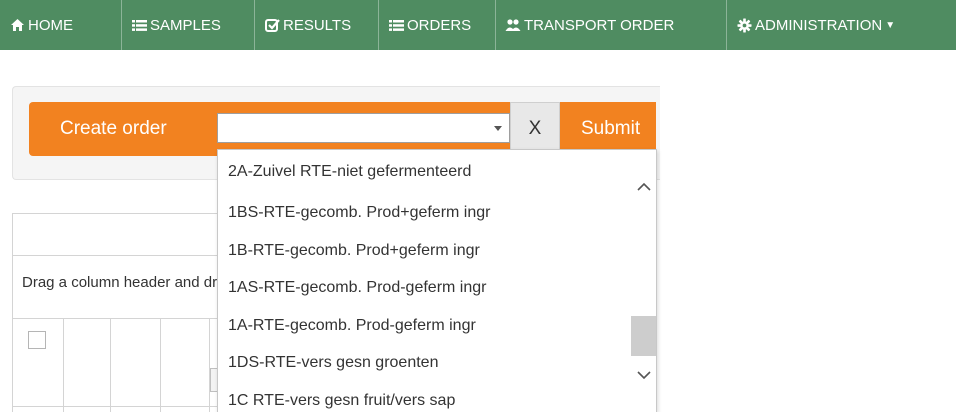 This screenshot has height=412, width=976. Describe the element at coordinates (424, 172) in the screenshot. I see `dropdown-option: 2A-Zuivel RTE-niet gefermenteerd` at that location.